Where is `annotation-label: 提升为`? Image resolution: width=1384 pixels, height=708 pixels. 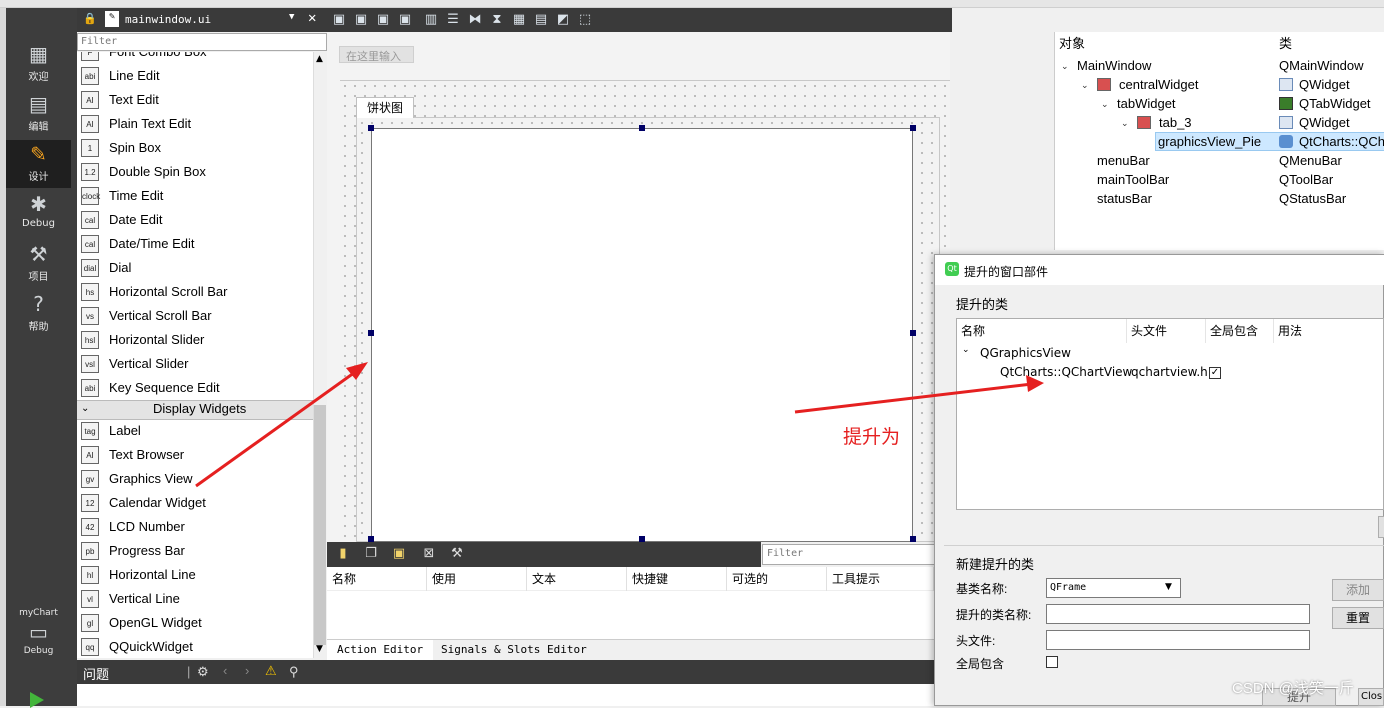
annotation-label: 提升为 is located at coordinates (872, 437).